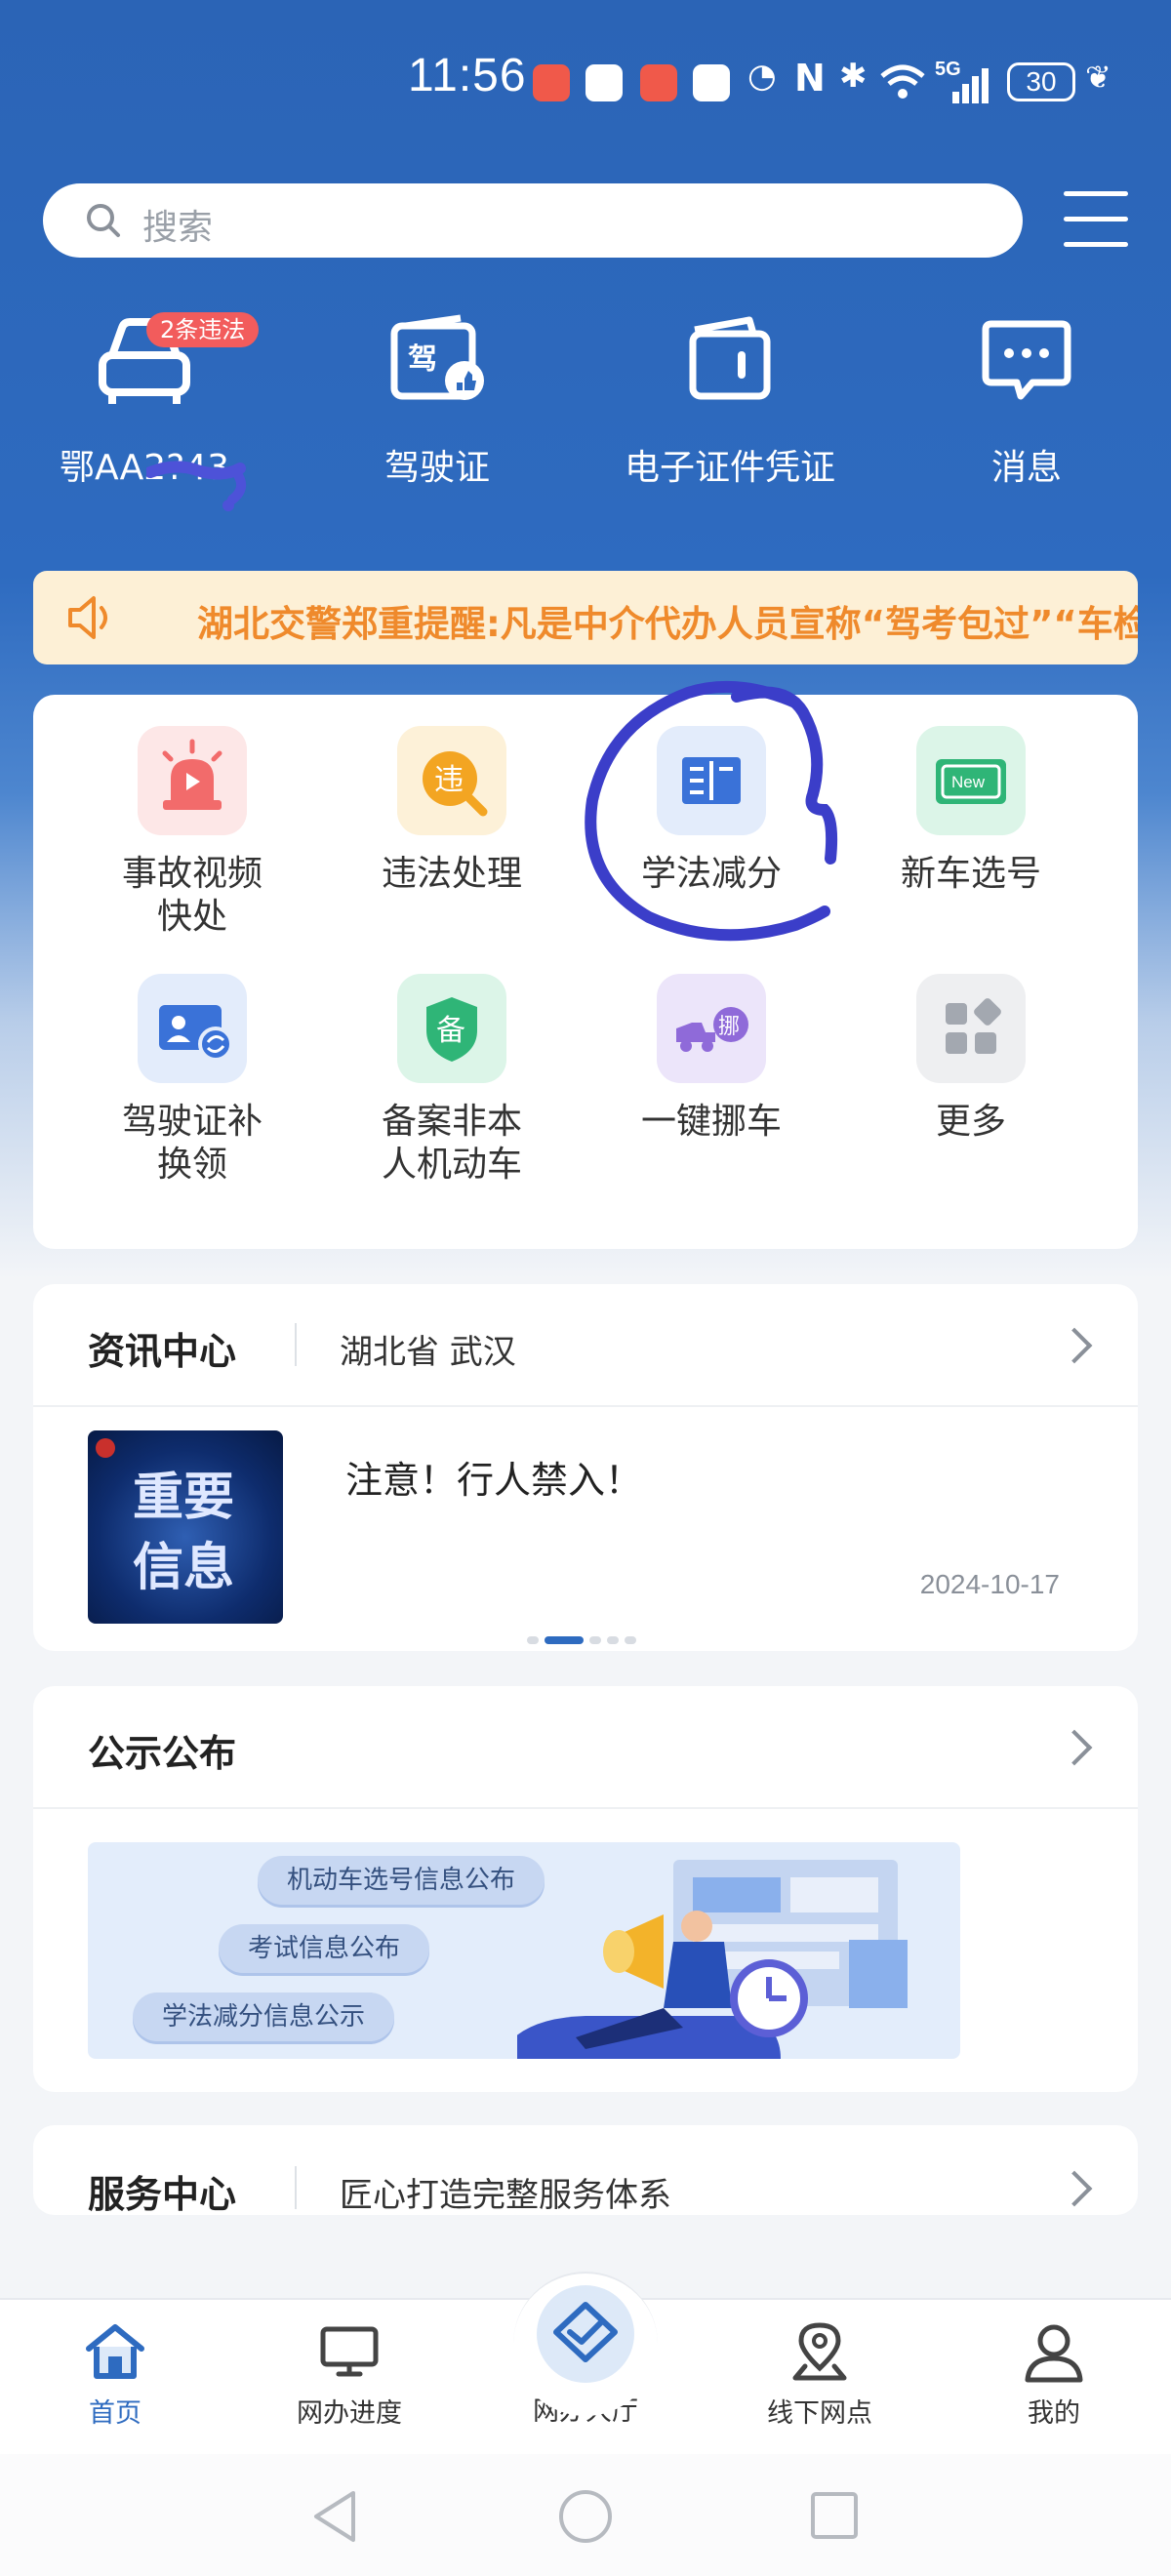 The image size is (1171, 2576). I want to click on nav-home: 首页, so click(115, 2373).